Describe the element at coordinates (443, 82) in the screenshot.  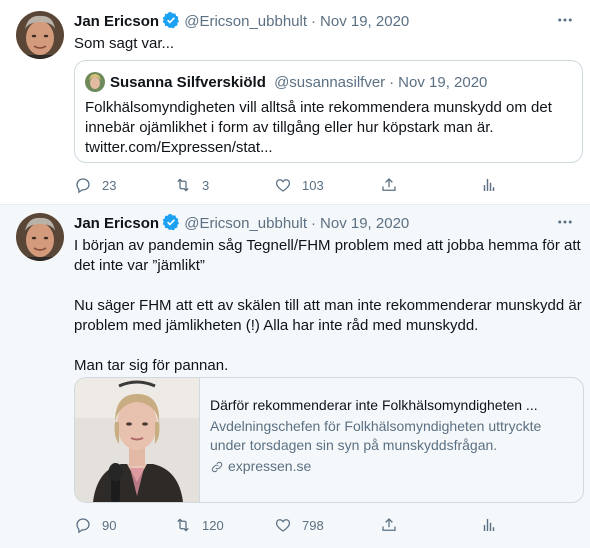
I see `quoted-tweet-date: Nov 19, 2020` at that location.